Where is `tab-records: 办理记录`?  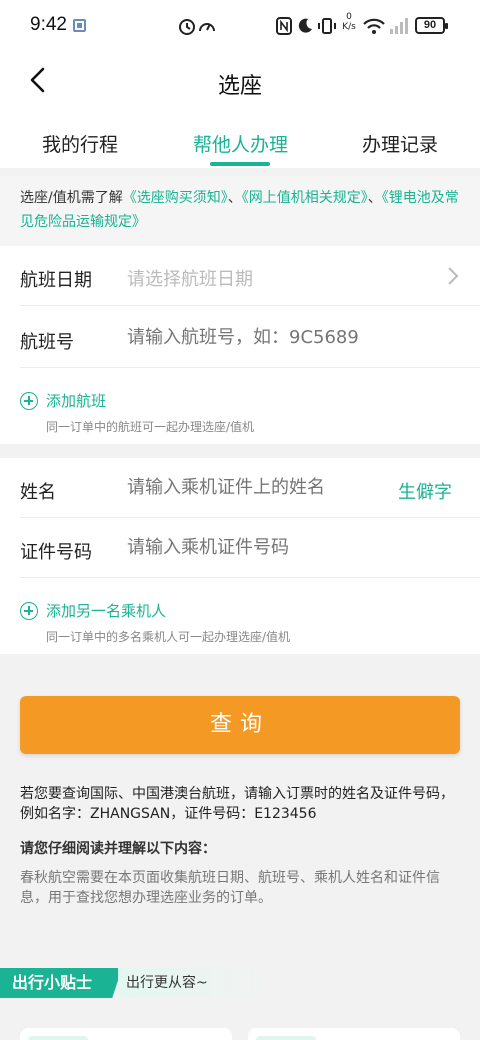 tab-records: 办理记录 is located at coordinates (400, 143).